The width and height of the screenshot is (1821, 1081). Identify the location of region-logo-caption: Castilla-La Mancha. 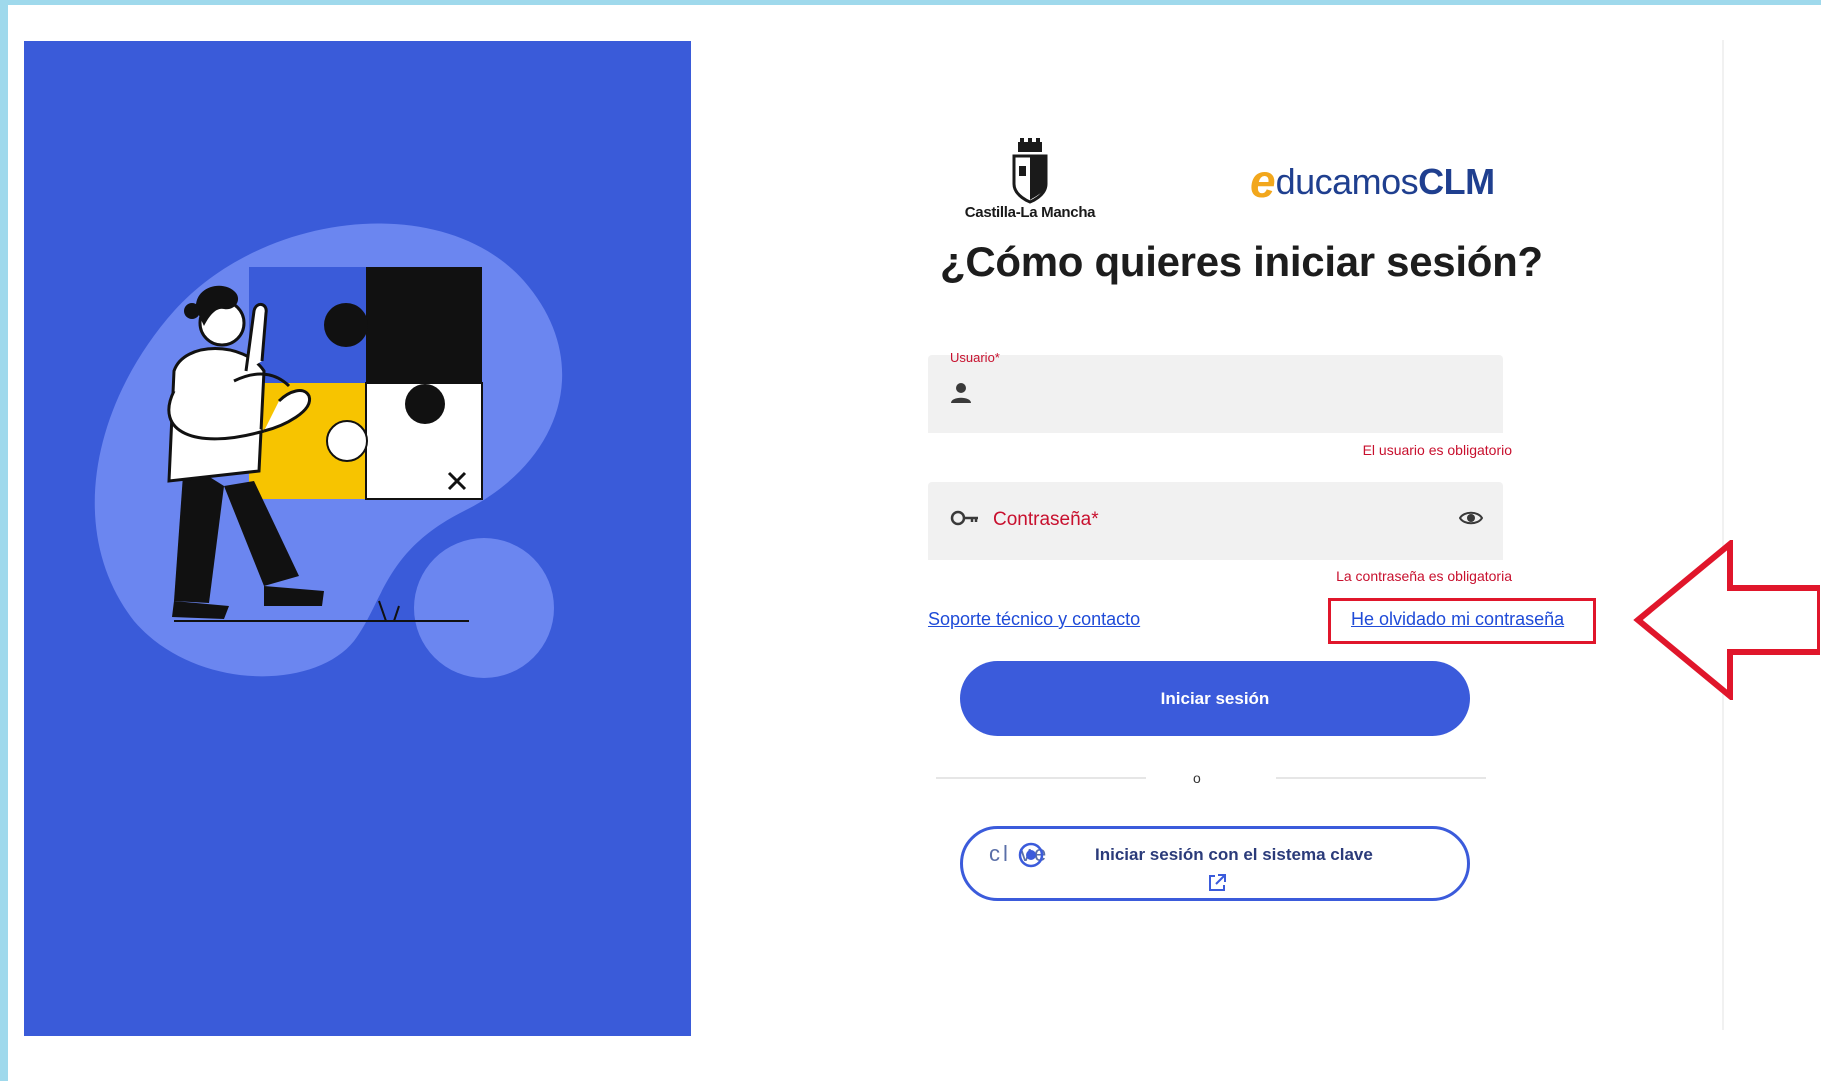
(1030, 212).